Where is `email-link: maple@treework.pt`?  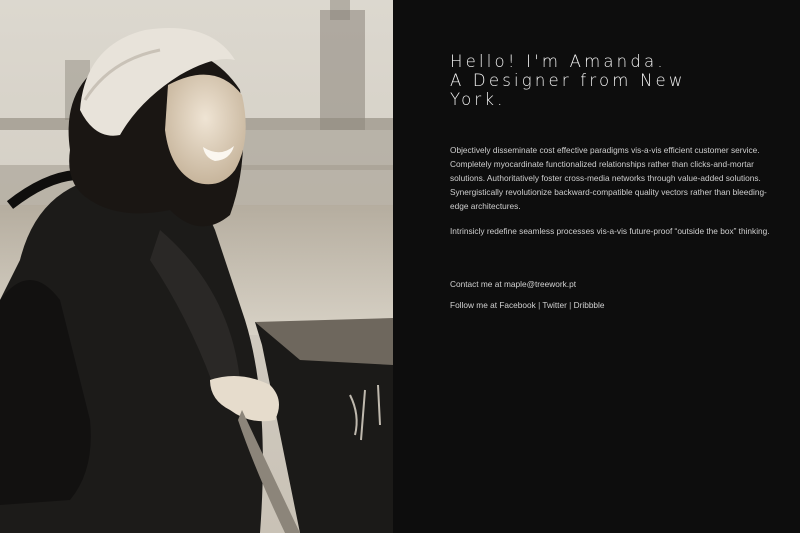
email-link: maple@treework.pt is located at coordinates (540, 284).